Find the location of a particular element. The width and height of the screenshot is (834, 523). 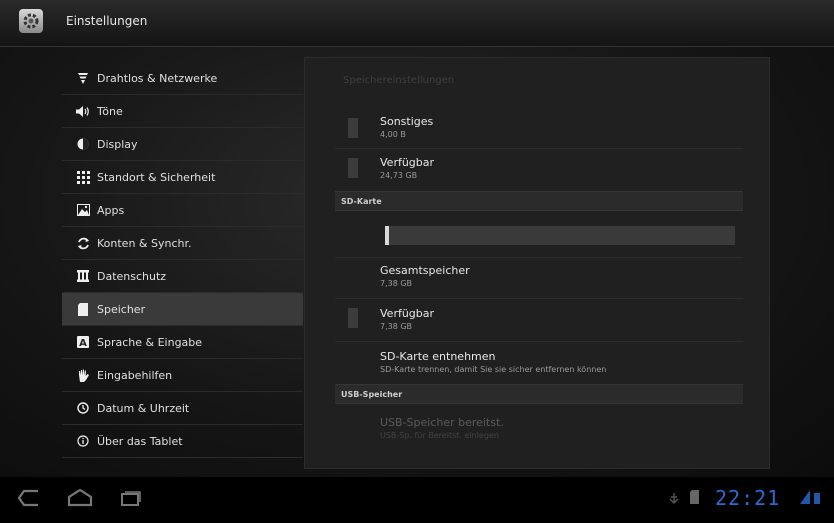

sidebar-item-privacy: Datenschutz is located at coordinates (182, 276).